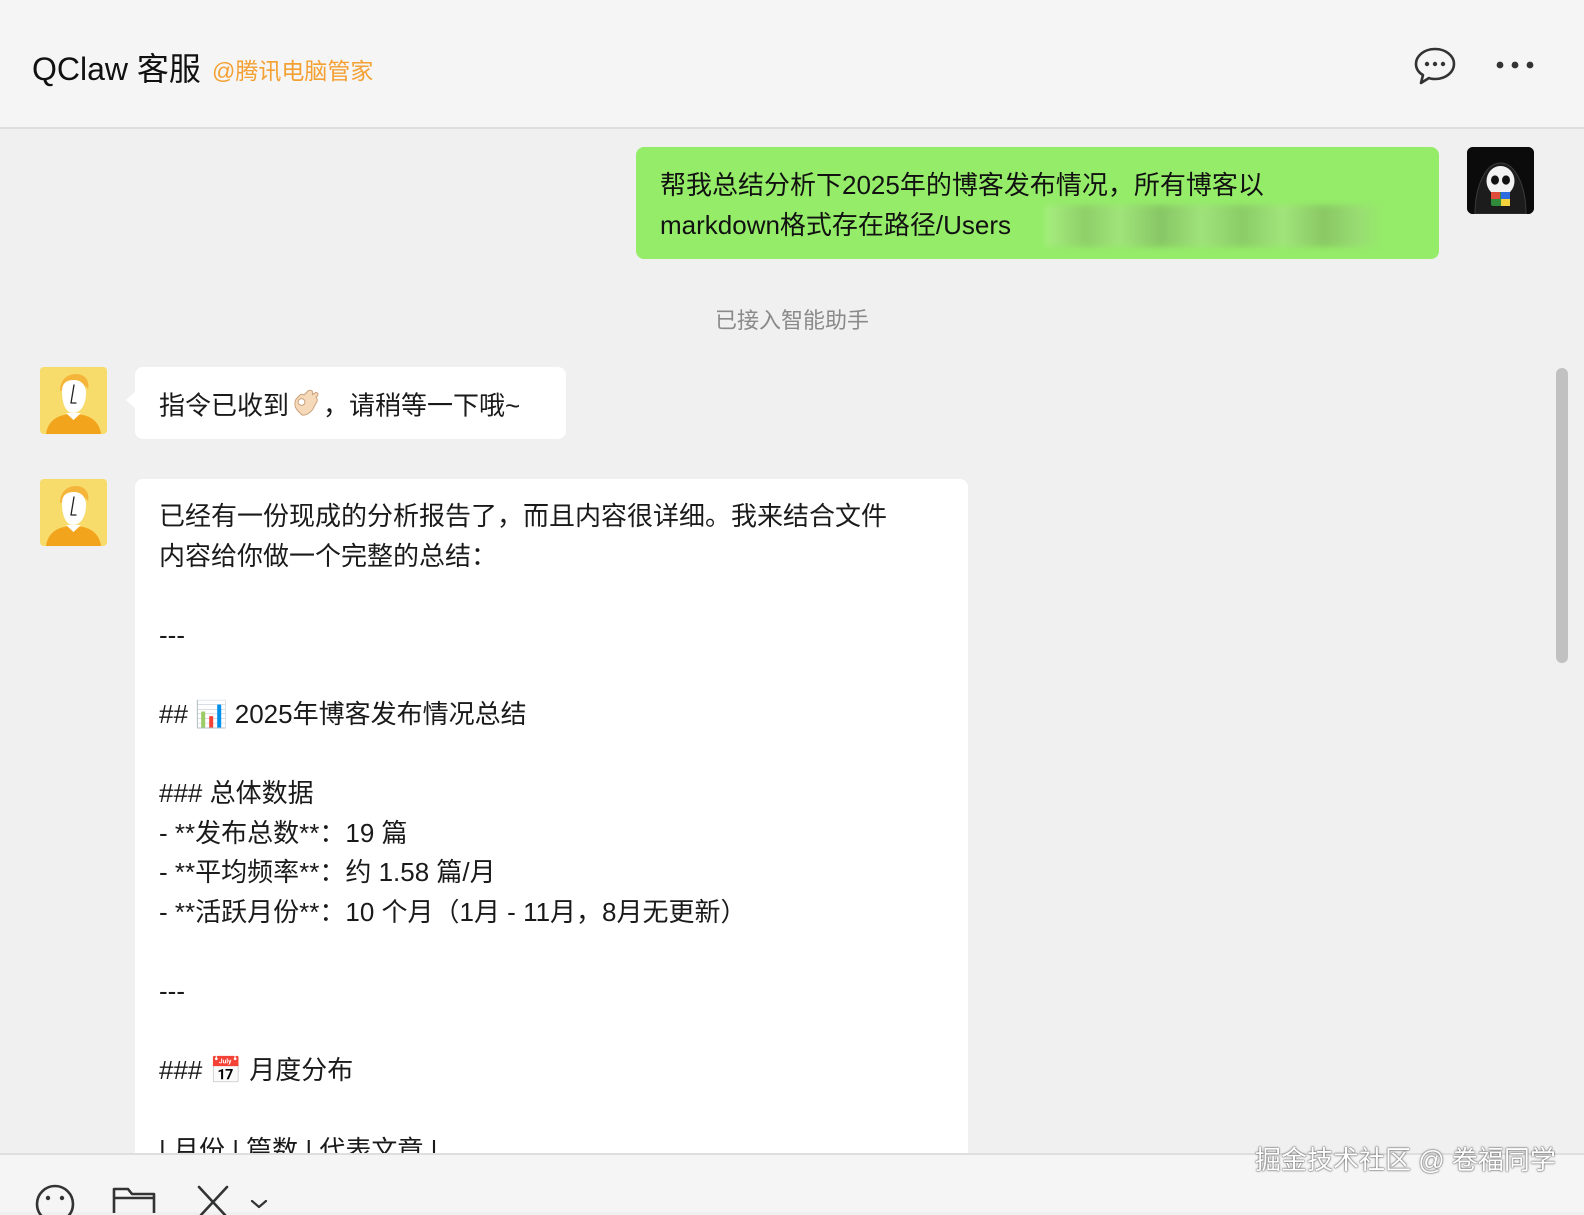 The width and height of the screenshot is (1584, 1215). Describe the element at coordinates (1215, 226) in the screenshot. I see `redacted-path-blur` at that location.